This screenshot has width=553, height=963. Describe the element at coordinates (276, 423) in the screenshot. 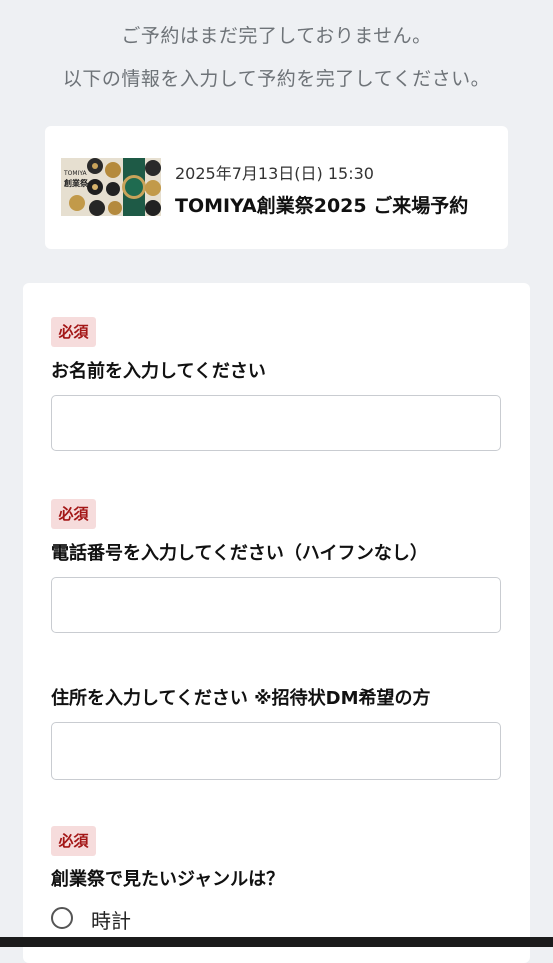

I see `name-input` at that location.